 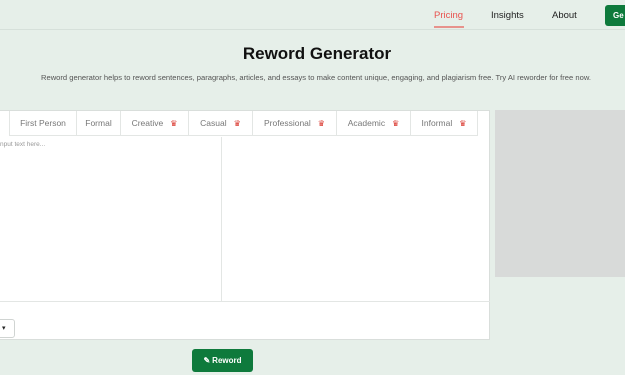 I want to click on ad-placeholder, so click(x=560, y=193).